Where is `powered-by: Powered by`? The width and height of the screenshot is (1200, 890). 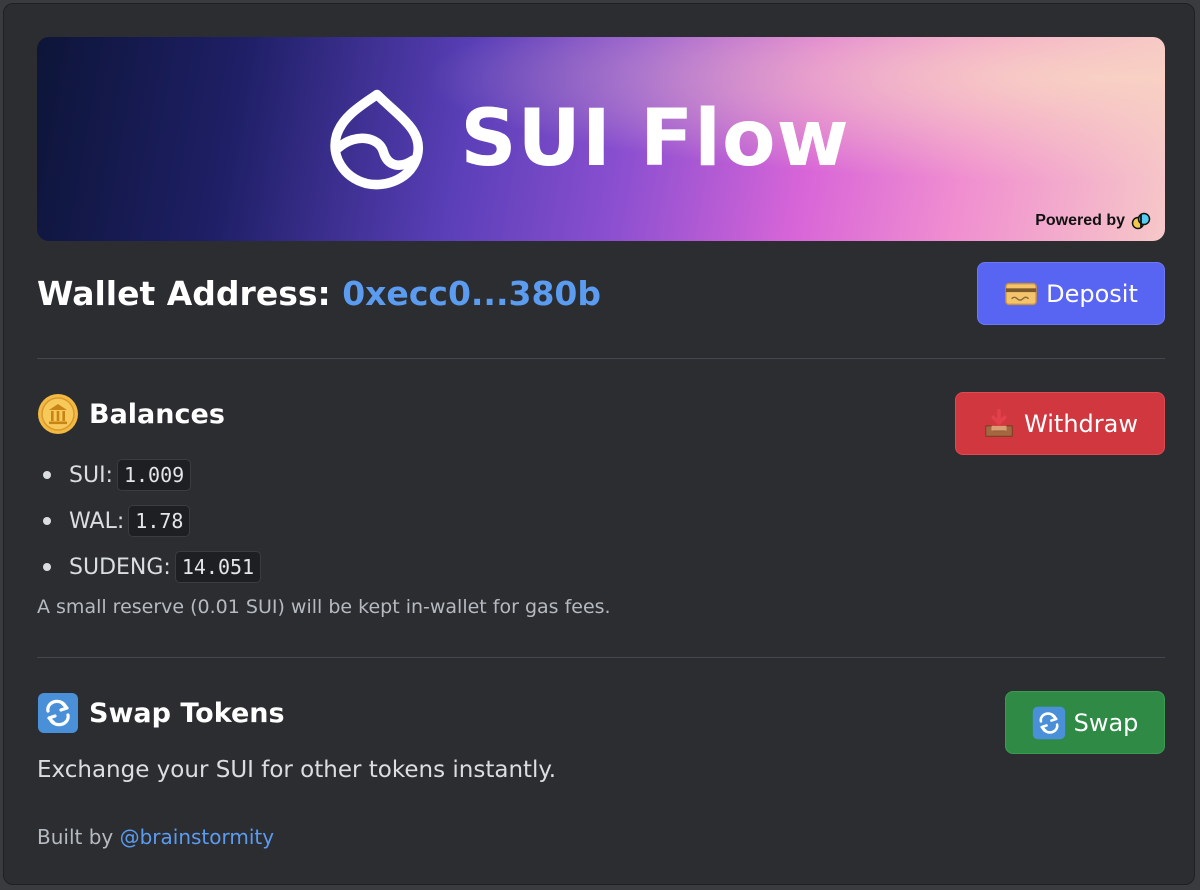
powered-by: Powered by is located at coordinates (1093, 221).